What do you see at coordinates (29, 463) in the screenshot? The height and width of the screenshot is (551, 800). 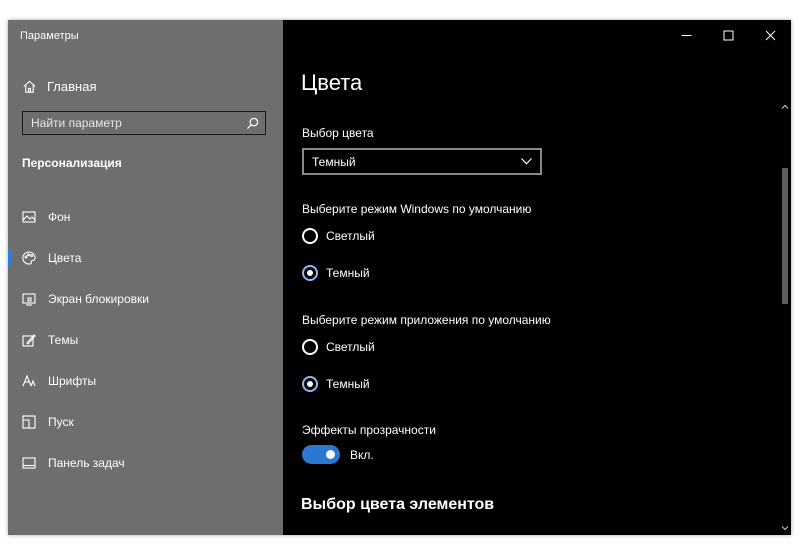 I see `taskbar-icon` at bounding box center [29, 463].